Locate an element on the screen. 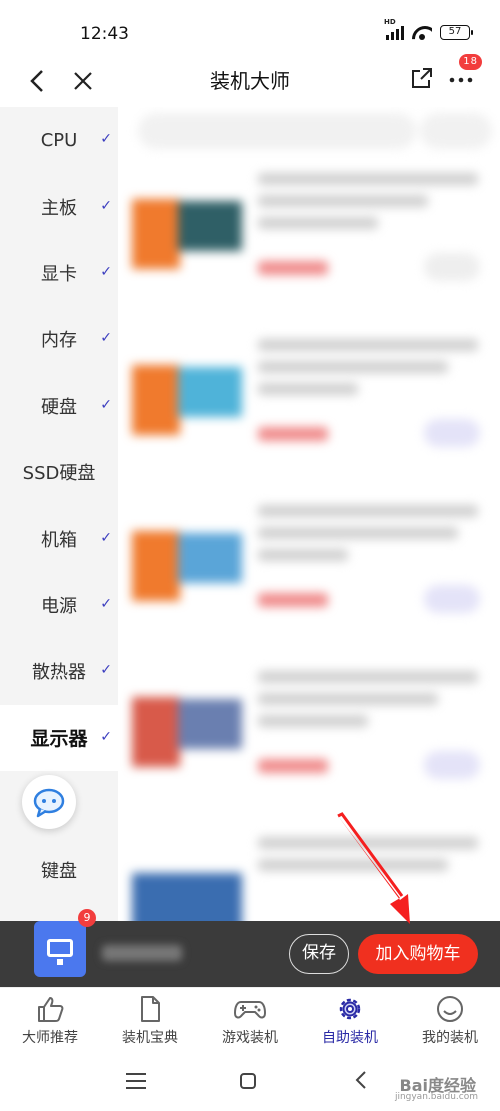 This screenshot has width=500, height=1111. category-label: 硬盘 is located at coordinates (59, 407).